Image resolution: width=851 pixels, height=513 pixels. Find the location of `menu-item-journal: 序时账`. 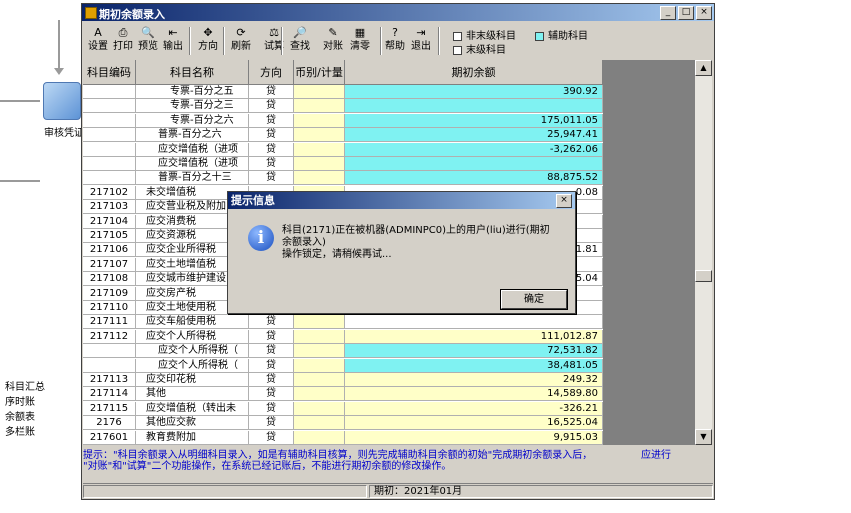

menu-item-journal: 序时账 is located at coordinates (25, 402).